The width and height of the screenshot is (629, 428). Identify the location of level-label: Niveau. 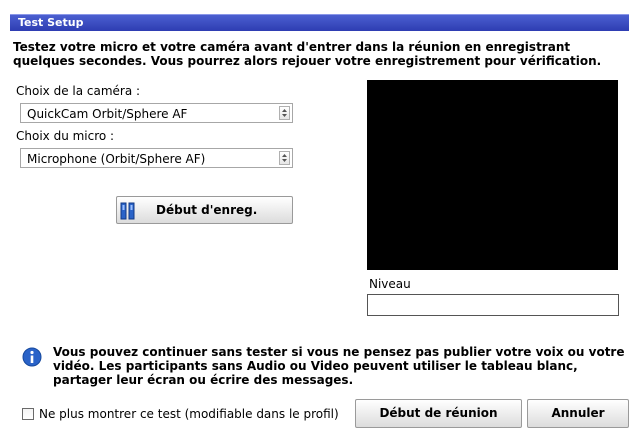
(390, 284).